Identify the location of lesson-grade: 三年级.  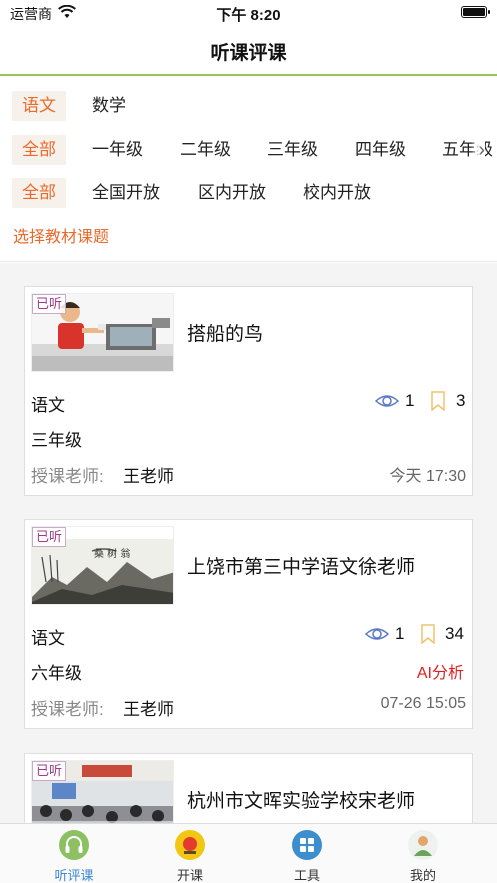
(56, 440).